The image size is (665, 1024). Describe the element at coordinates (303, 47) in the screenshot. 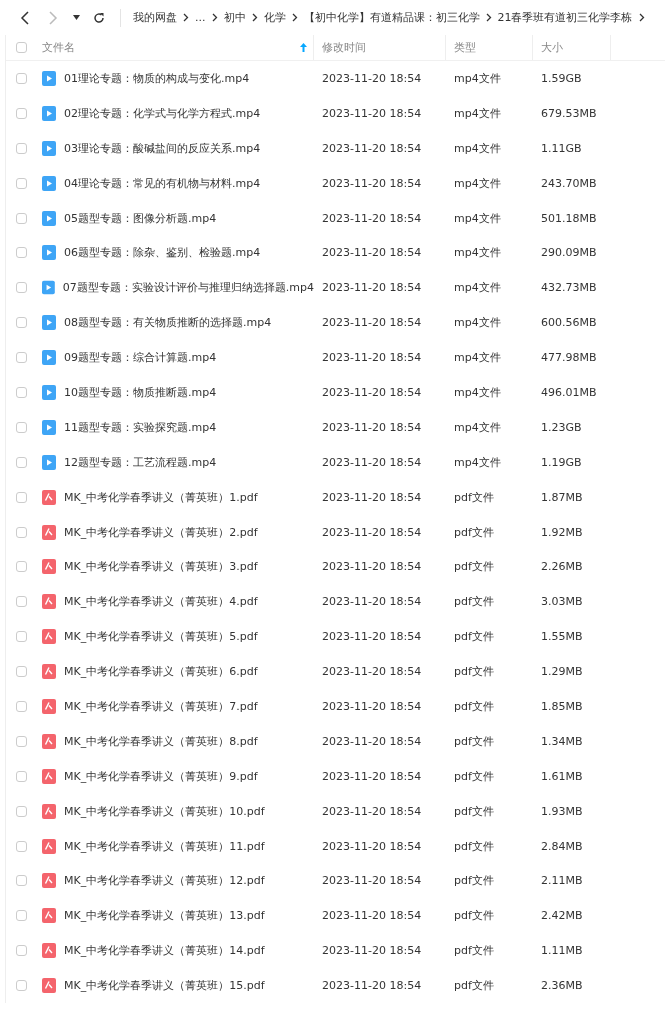

I see `sort-arrow-icon` at that location.